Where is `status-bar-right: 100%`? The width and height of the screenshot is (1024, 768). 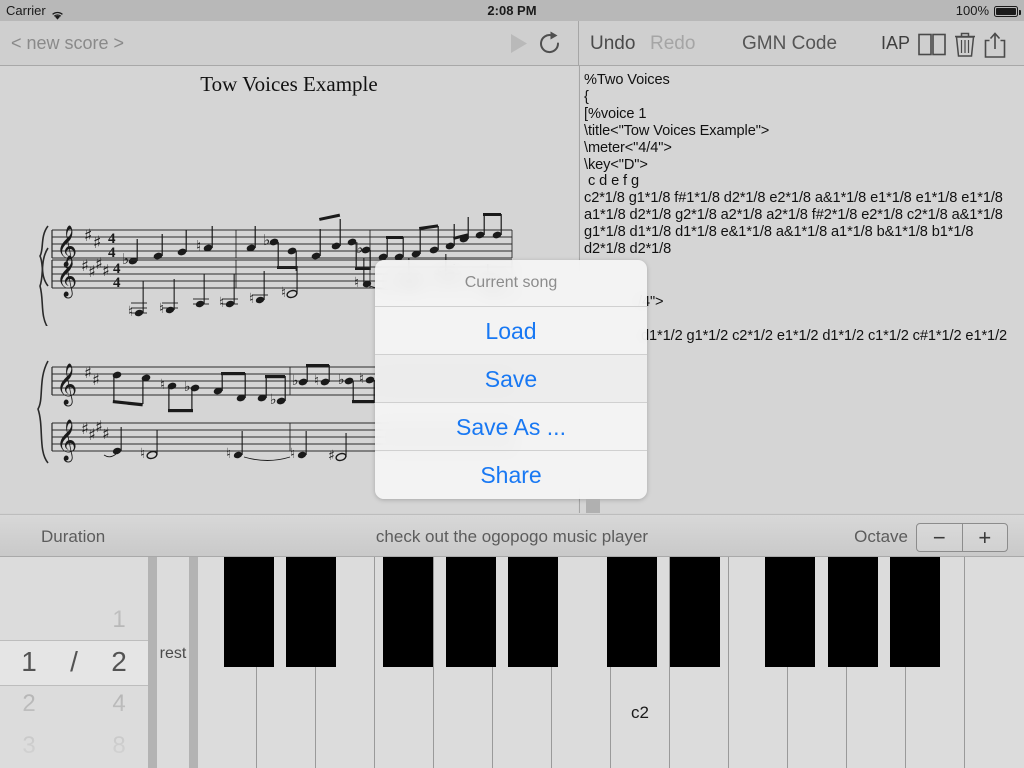
status-bar-right: 100% is located at coordinates (988, 10).